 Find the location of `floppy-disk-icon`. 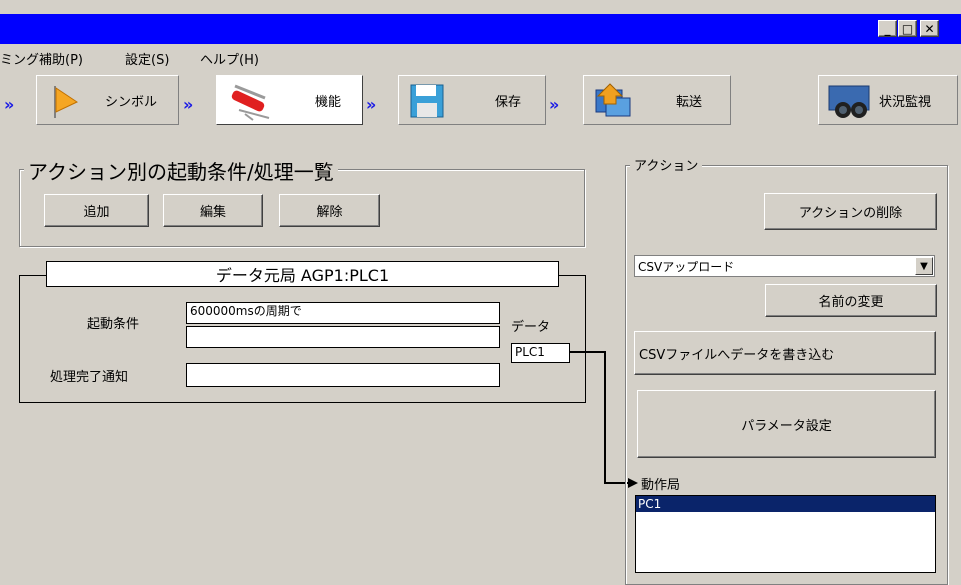

floppy-disk-icon is located at coordinates (427, 101).